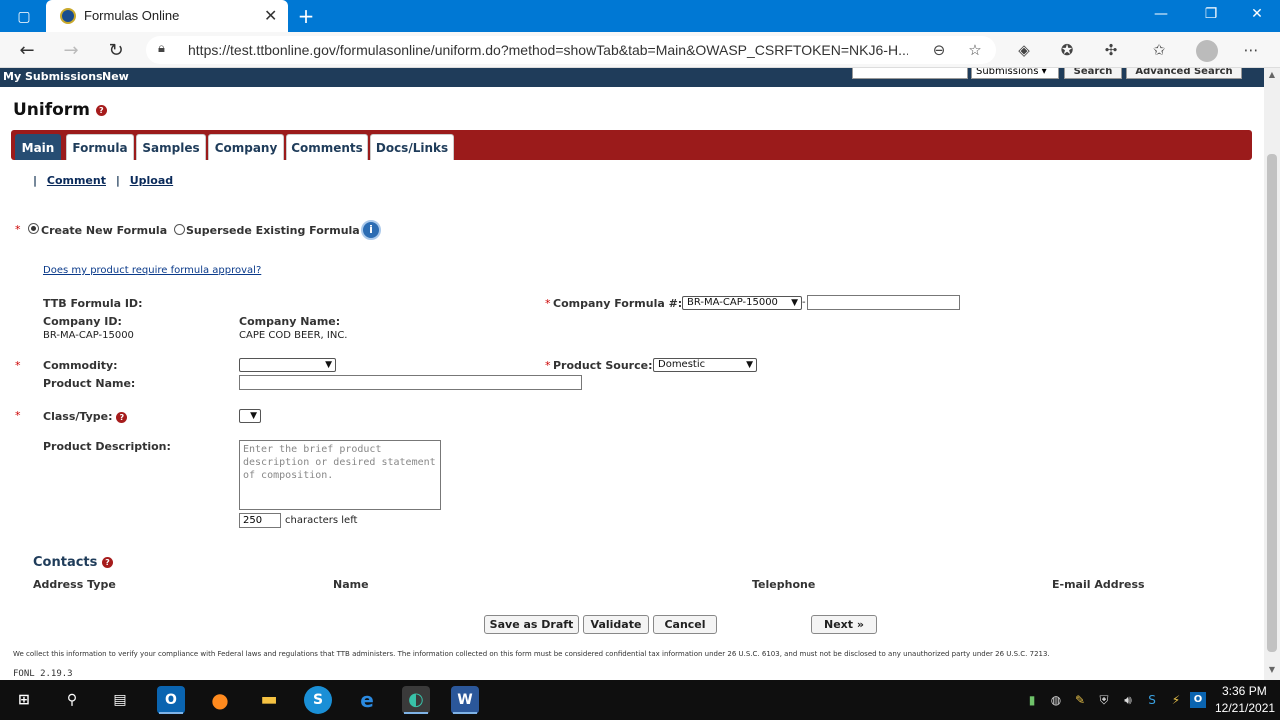 Image resolution: width=1280 pixels, height=720 pixels. Describe the element at coordinates (844, 624) in the screenshot. I see `next-button: Next »` at that location.